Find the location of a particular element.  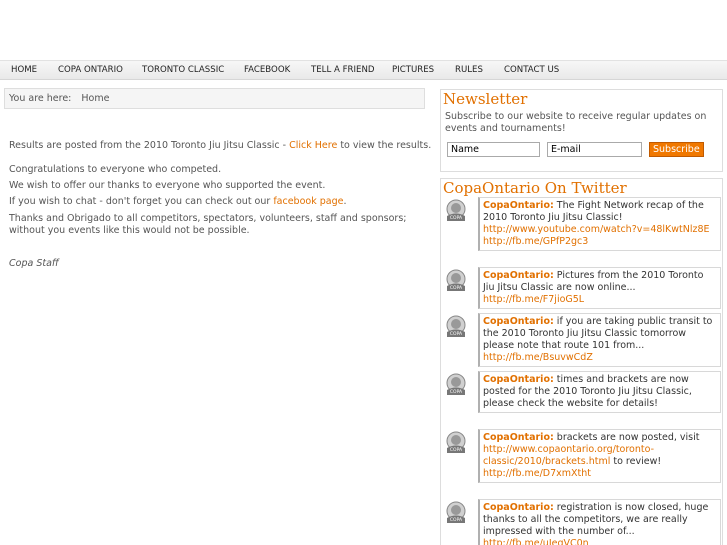

tweet-link: http://fb.me/uJeqVC0n is located at coordinates (536, 541).